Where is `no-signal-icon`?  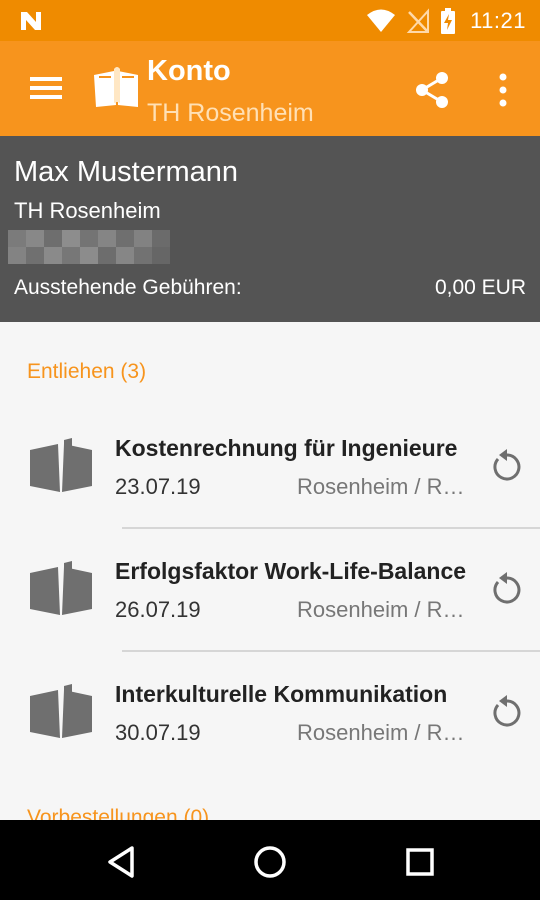
no-signal-icon is located at coordinates (418, 20).